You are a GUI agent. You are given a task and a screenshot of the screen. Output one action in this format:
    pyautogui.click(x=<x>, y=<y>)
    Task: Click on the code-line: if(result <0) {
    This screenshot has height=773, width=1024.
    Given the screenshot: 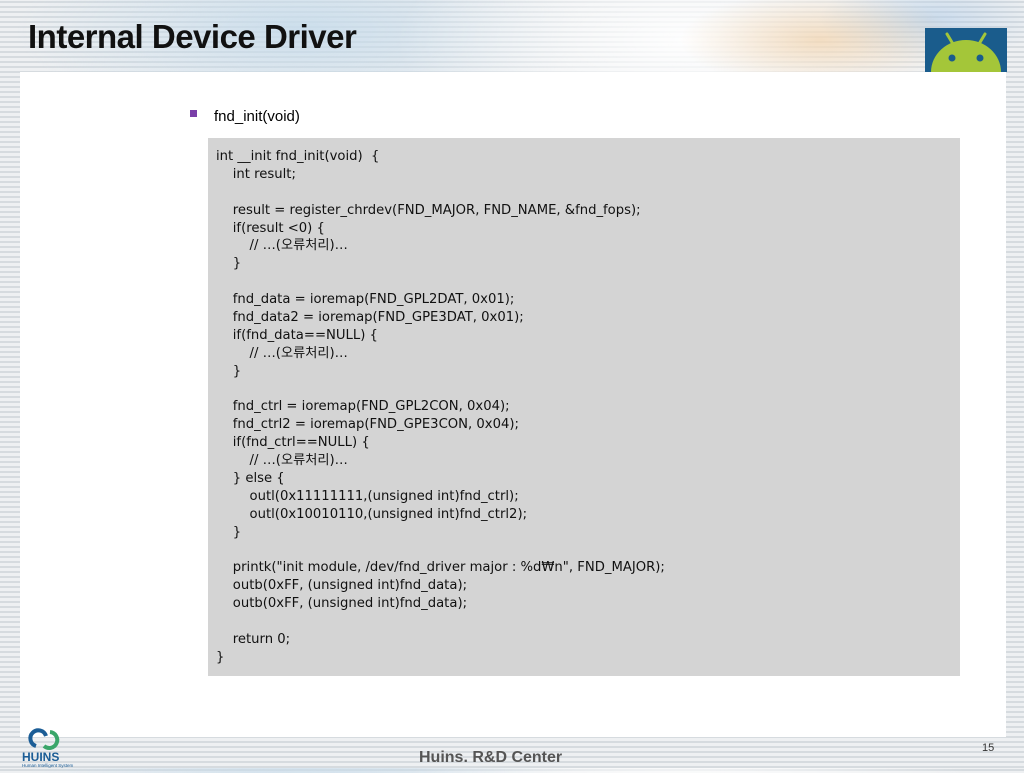 What is the action you would take?
    pyautogui.click(x=270, y=228)
    